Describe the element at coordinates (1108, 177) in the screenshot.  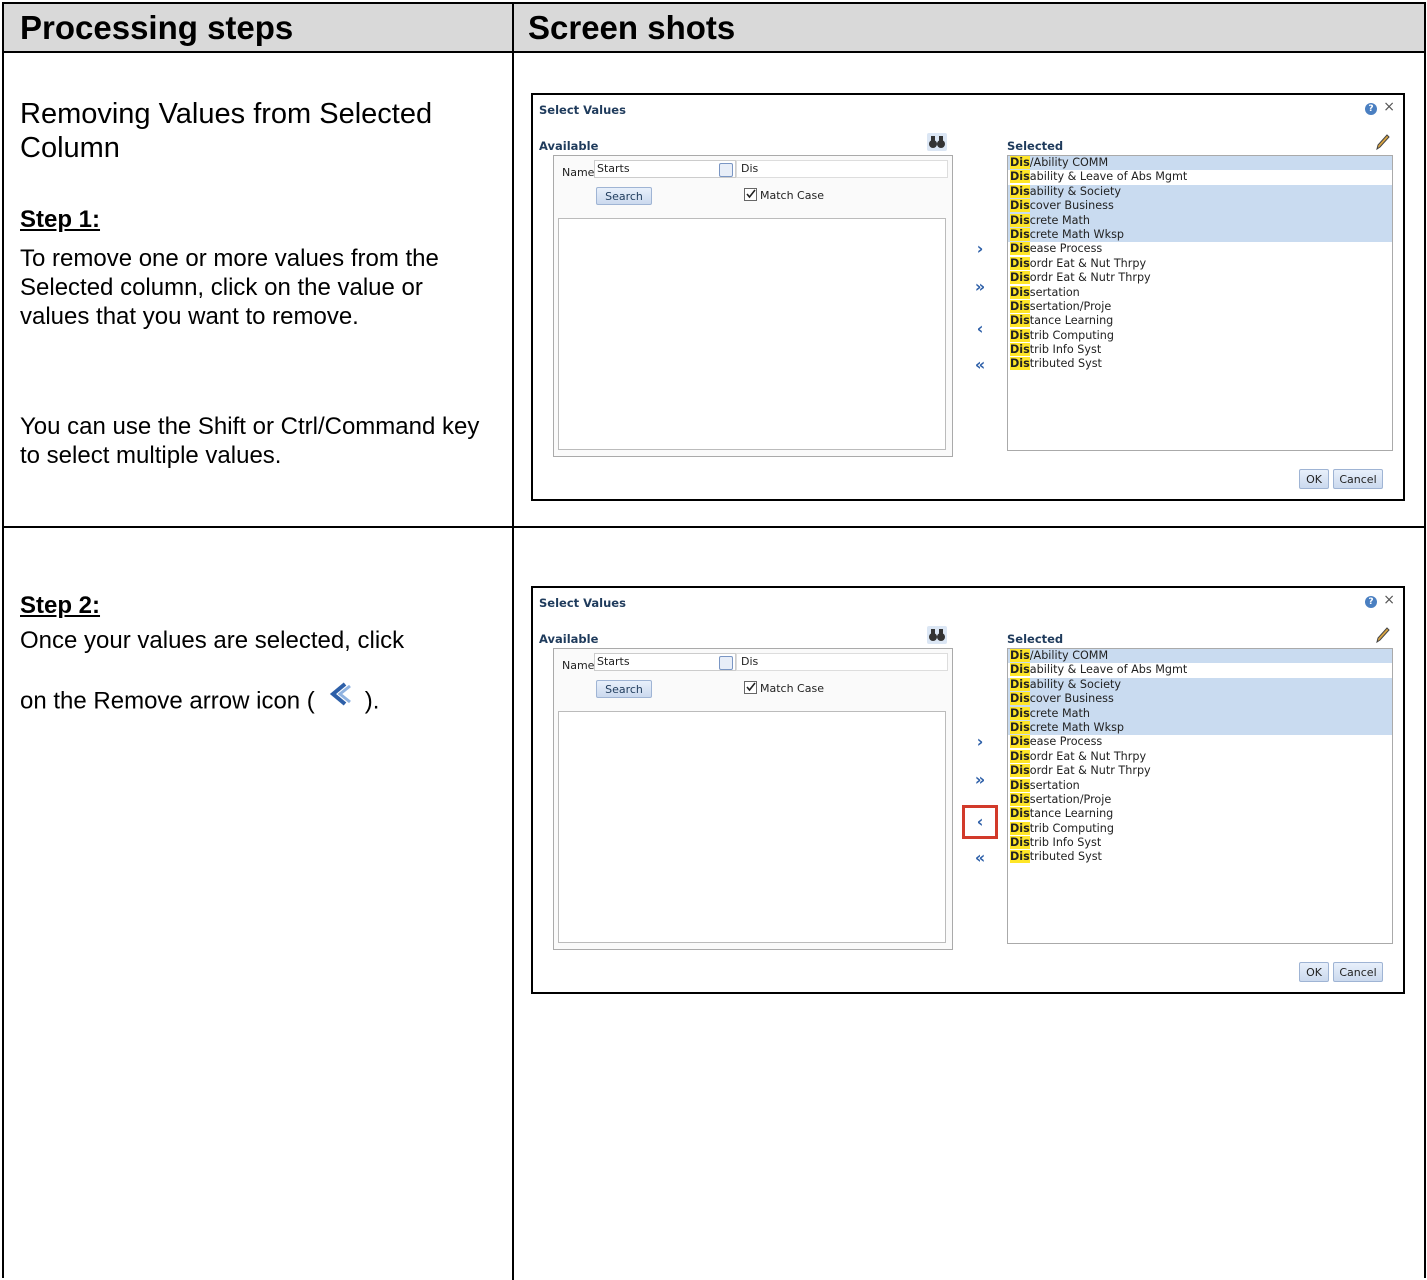
I see `item-label: ability & Leave of Abs Mgmt` at that location.